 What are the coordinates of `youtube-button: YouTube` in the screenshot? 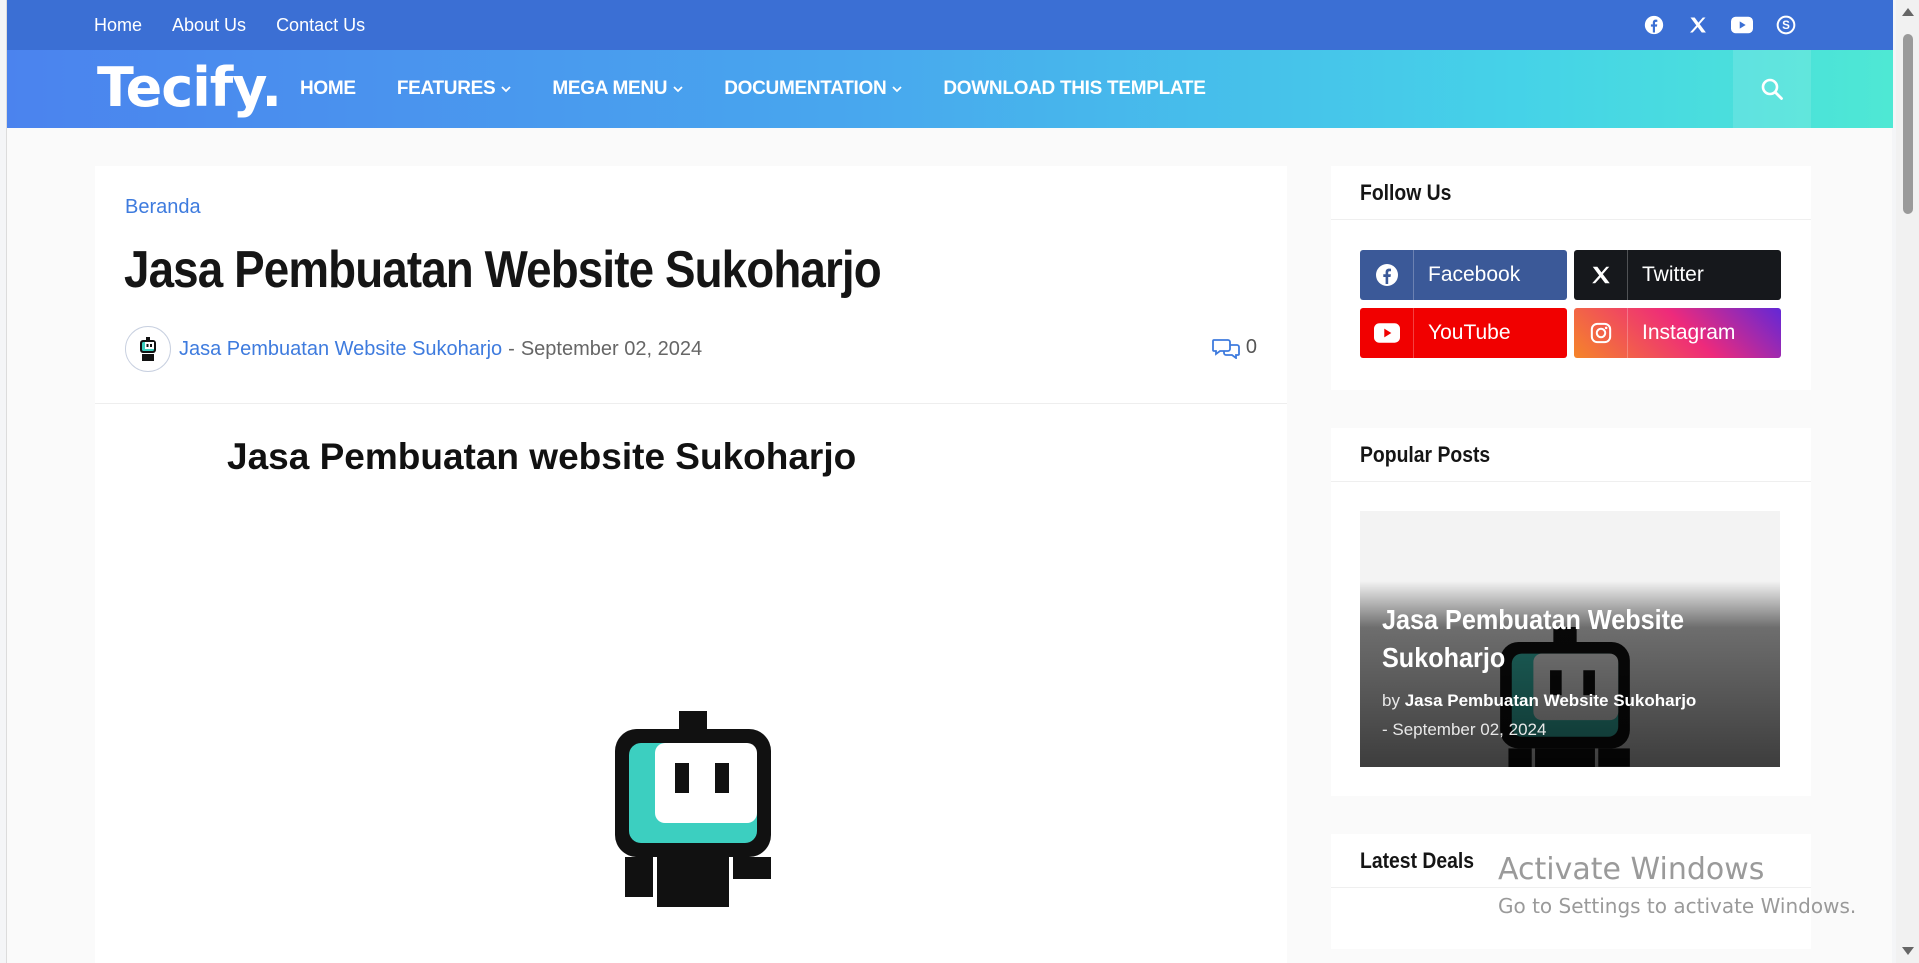 It's located at (1463, 333).